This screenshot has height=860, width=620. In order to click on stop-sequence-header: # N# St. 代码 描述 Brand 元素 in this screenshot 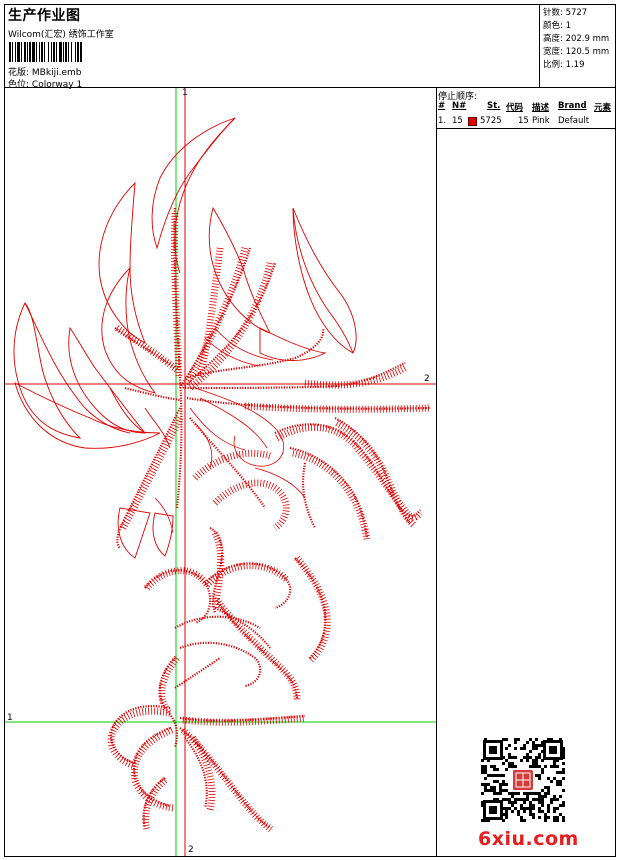, I will do `click(526, 107)`.